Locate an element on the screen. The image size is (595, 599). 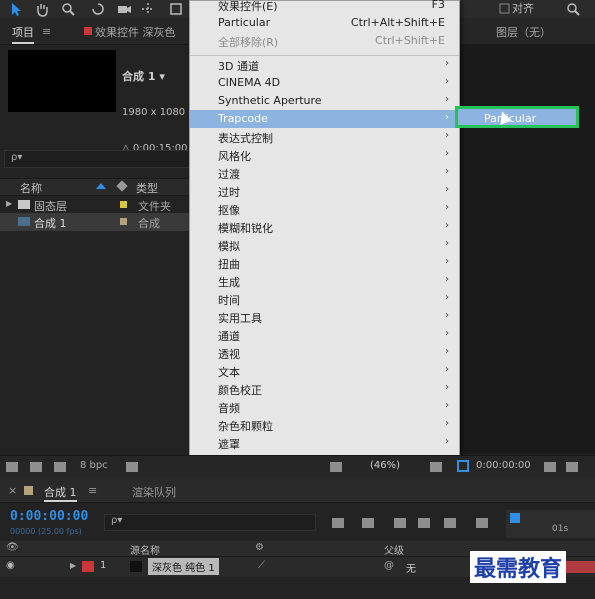
project-search-input: ρ▾ is located at coordinates (97, 159).